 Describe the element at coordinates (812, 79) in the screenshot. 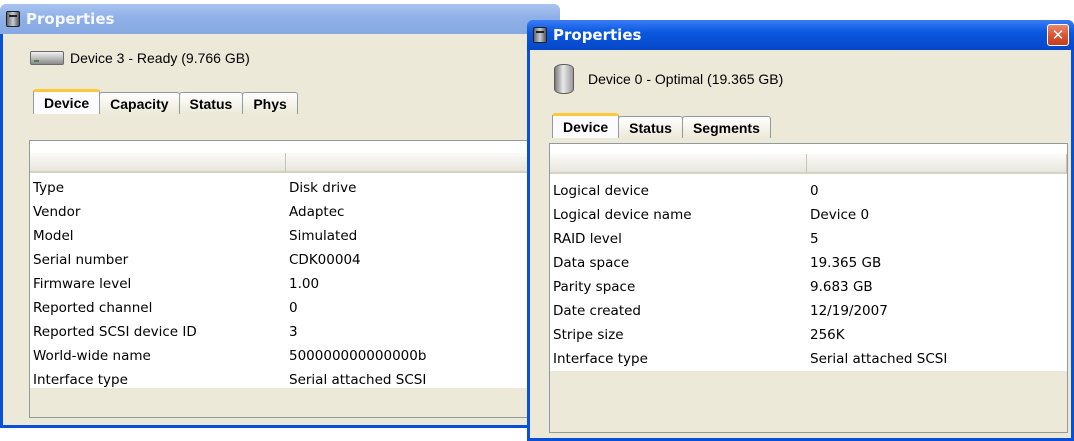

I see `device-header: Device 0 - Optimal (19.365 GB)` at that location.